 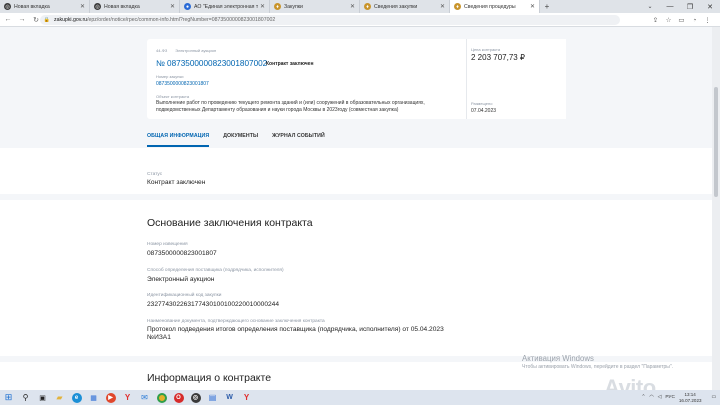 I want to click on opera-icon: O, so click(x=178, y=397).